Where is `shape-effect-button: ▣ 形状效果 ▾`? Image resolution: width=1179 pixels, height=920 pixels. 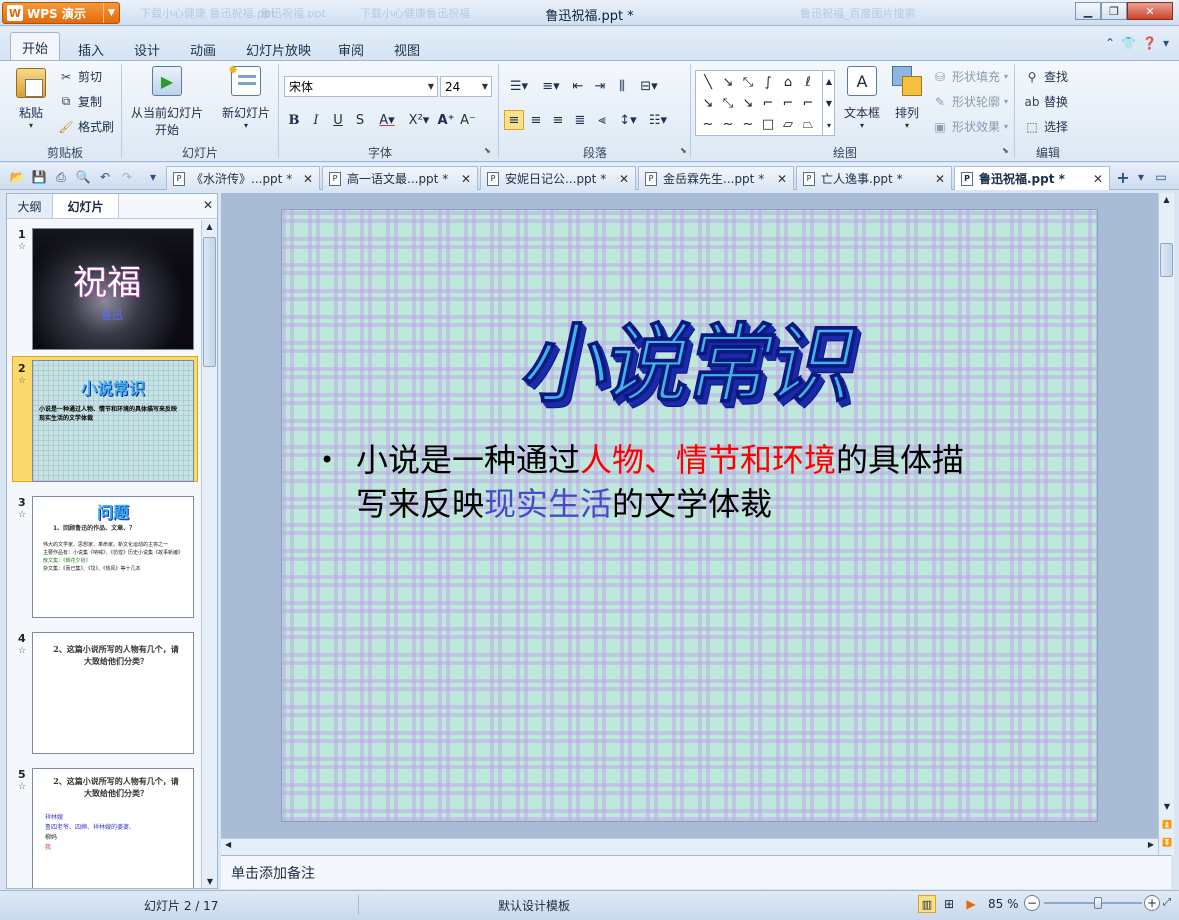 shape-effect-button: ▣ 形状效果 ▾ is located at coordinates (970, 126).